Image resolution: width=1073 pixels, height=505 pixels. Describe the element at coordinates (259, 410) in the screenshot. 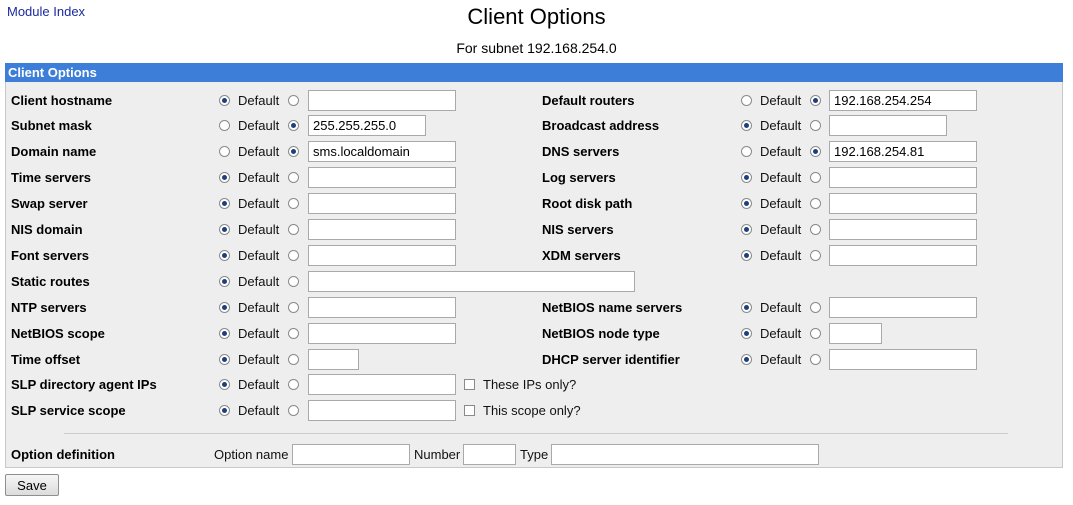

I see `slp-service-scope-default-label: Default` at that location.